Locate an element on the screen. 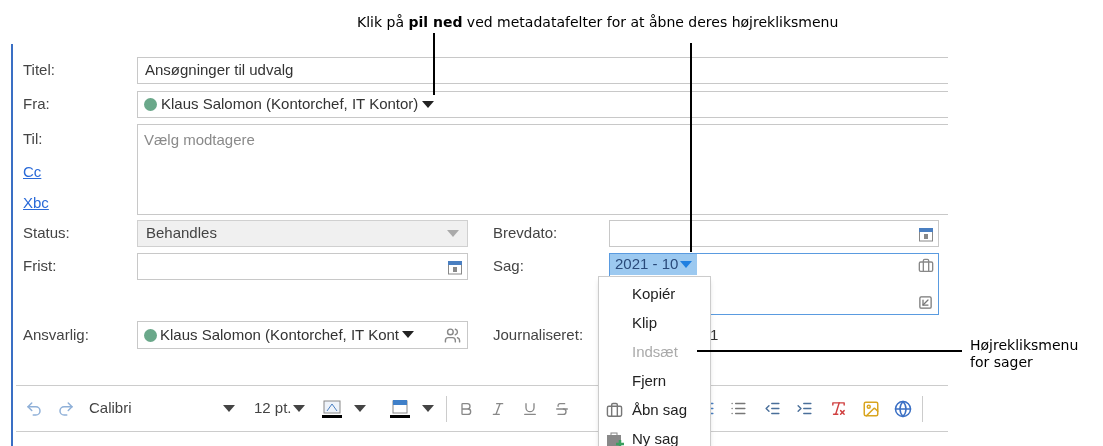 This screenshot has width=1103, height=446. highlight-icon is located at coordinates (399, 408).